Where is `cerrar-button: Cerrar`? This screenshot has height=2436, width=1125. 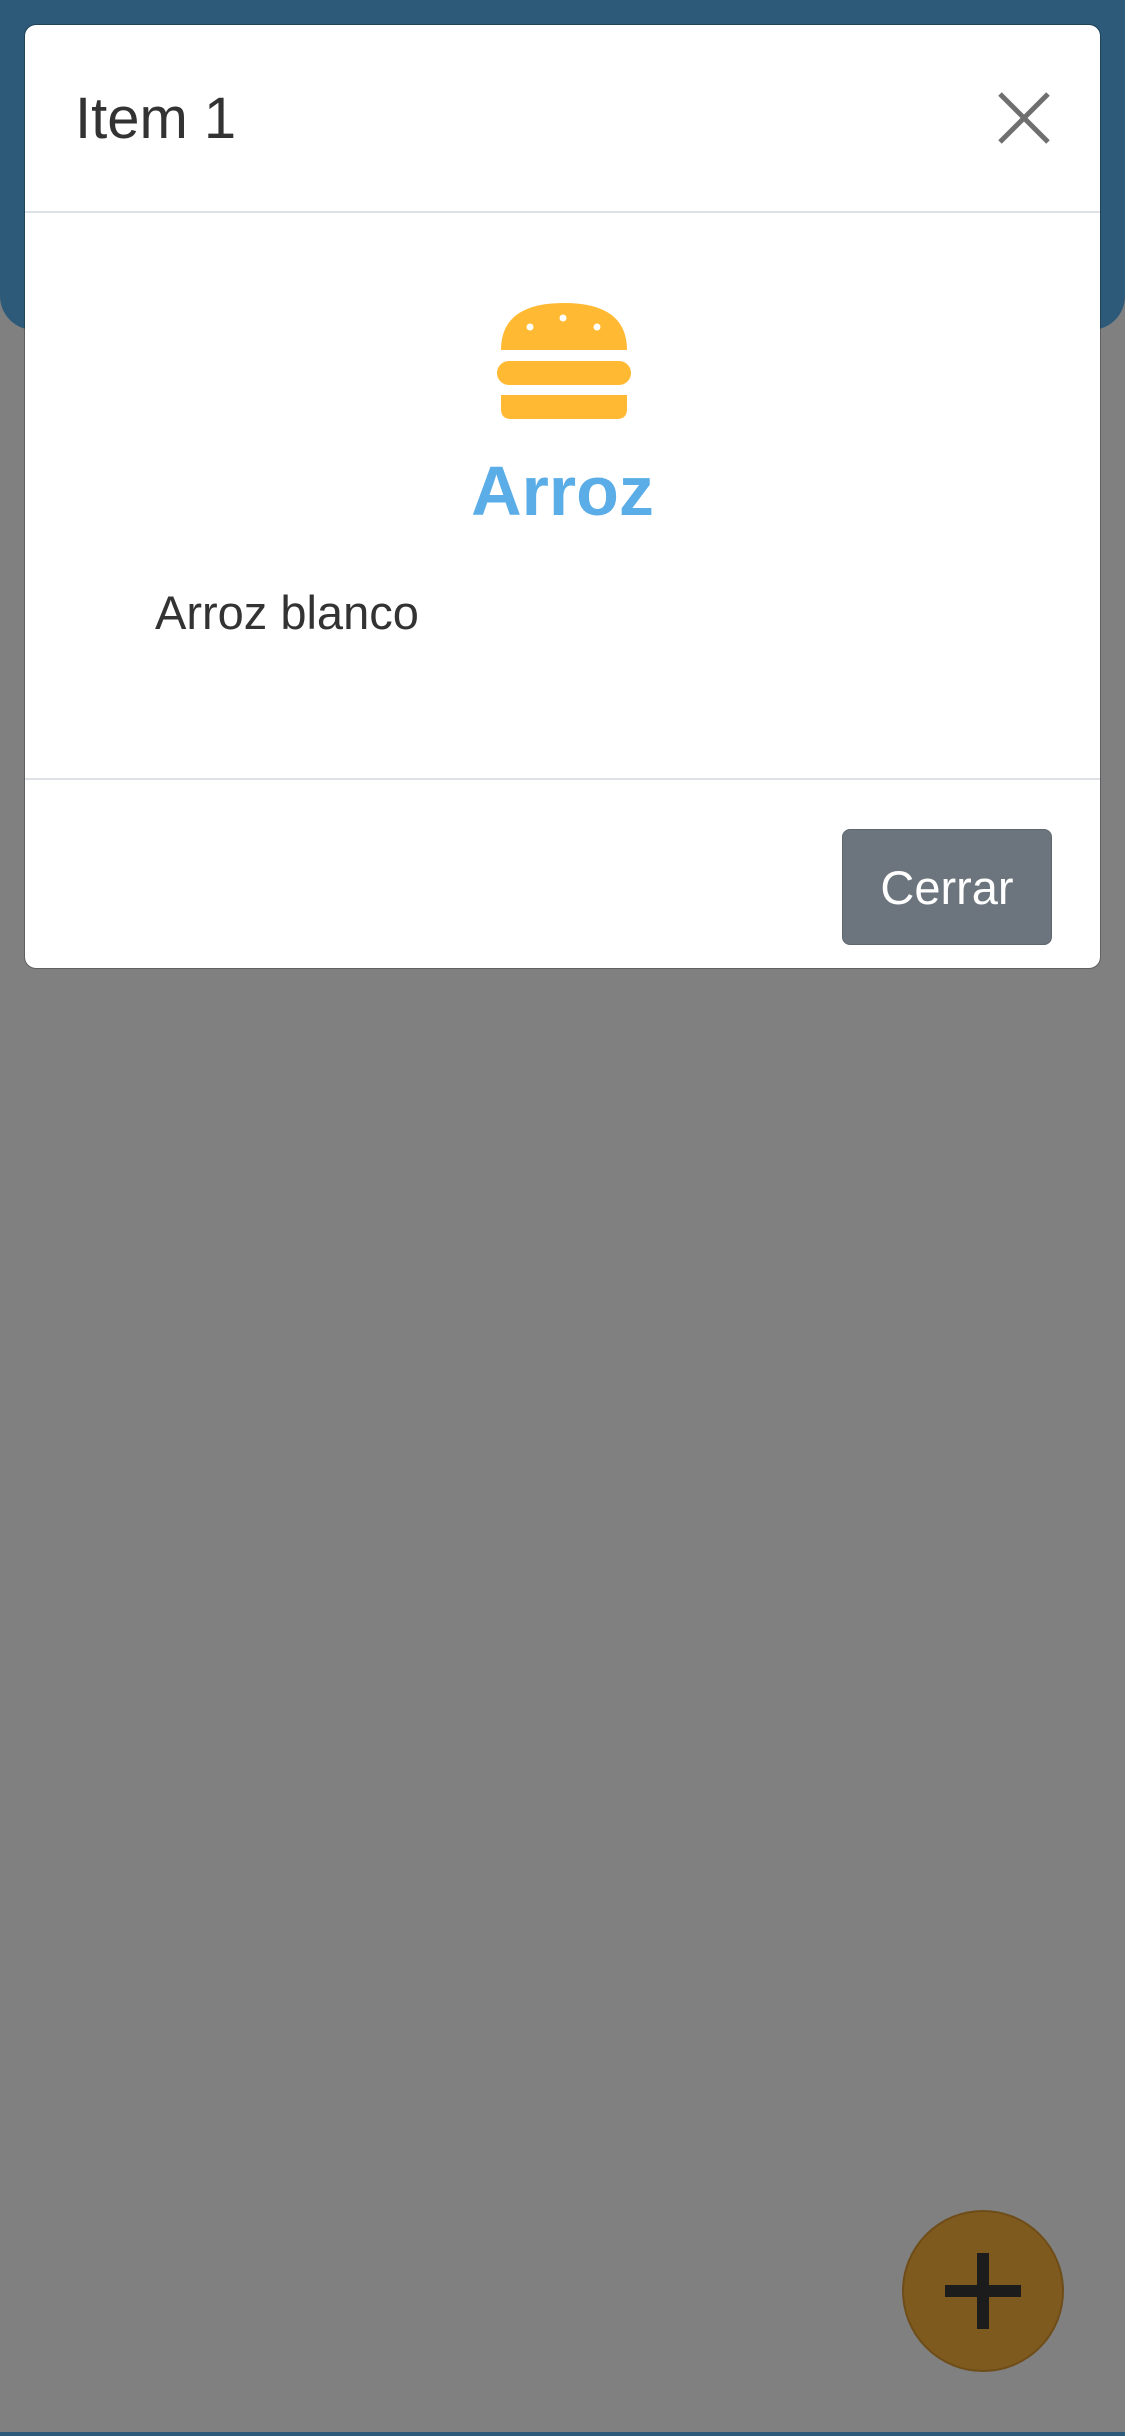 cerrar-button: Cerrar is located at coordinates (947, 887).